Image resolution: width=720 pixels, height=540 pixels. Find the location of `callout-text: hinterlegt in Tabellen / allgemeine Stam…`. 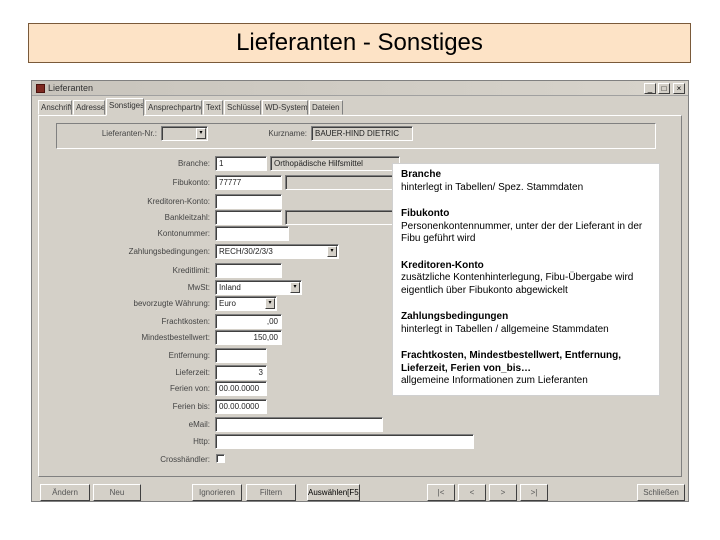

callout-text: hinterlegt in Tabellen / allgemeine Stam… is located at coordinates (505, 329).